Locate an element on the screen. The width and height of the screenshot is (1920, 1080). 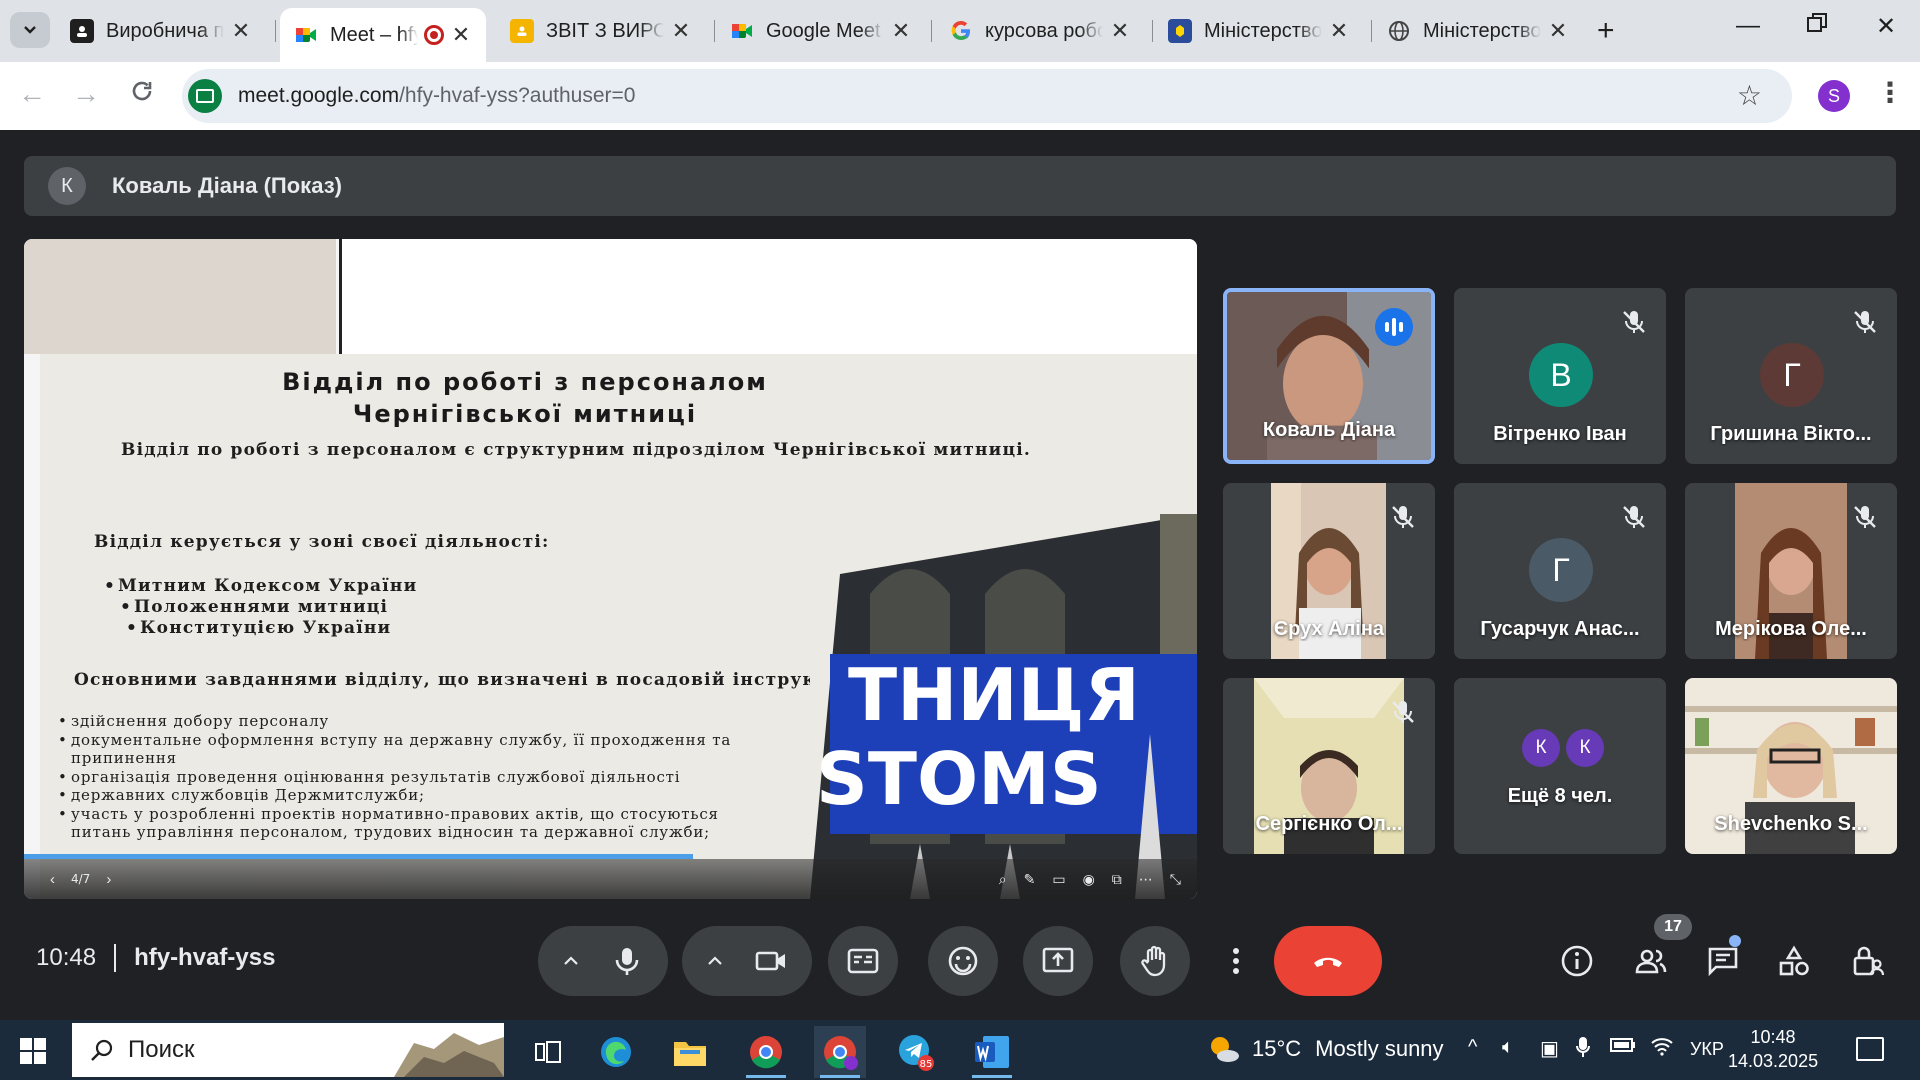
more-vert-icon is located at coordinates (1236, 961).